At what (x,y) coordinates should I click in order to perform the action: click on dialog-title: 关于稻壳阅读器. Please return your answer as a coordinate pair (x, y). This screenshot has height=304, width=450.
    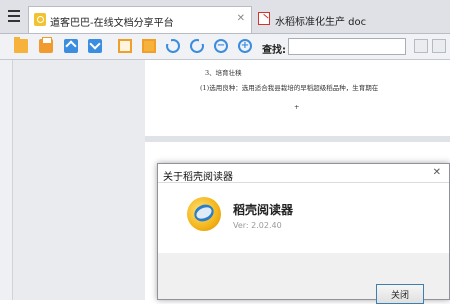
    Looking at the image, I should click on (198, 177).